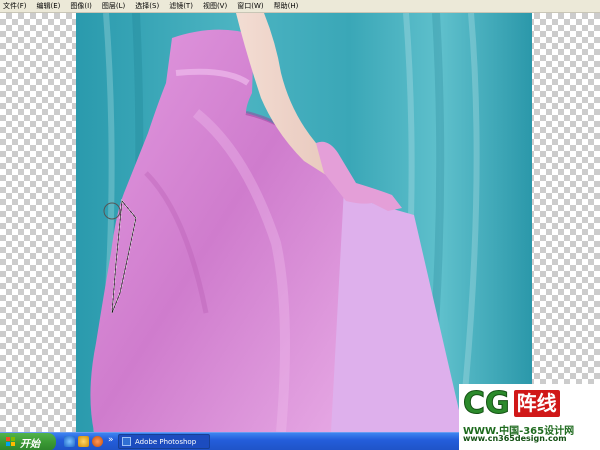 This screenshot has width=600, height=450. I want to click on menu-window: 窗口(W), so click(250, 6).